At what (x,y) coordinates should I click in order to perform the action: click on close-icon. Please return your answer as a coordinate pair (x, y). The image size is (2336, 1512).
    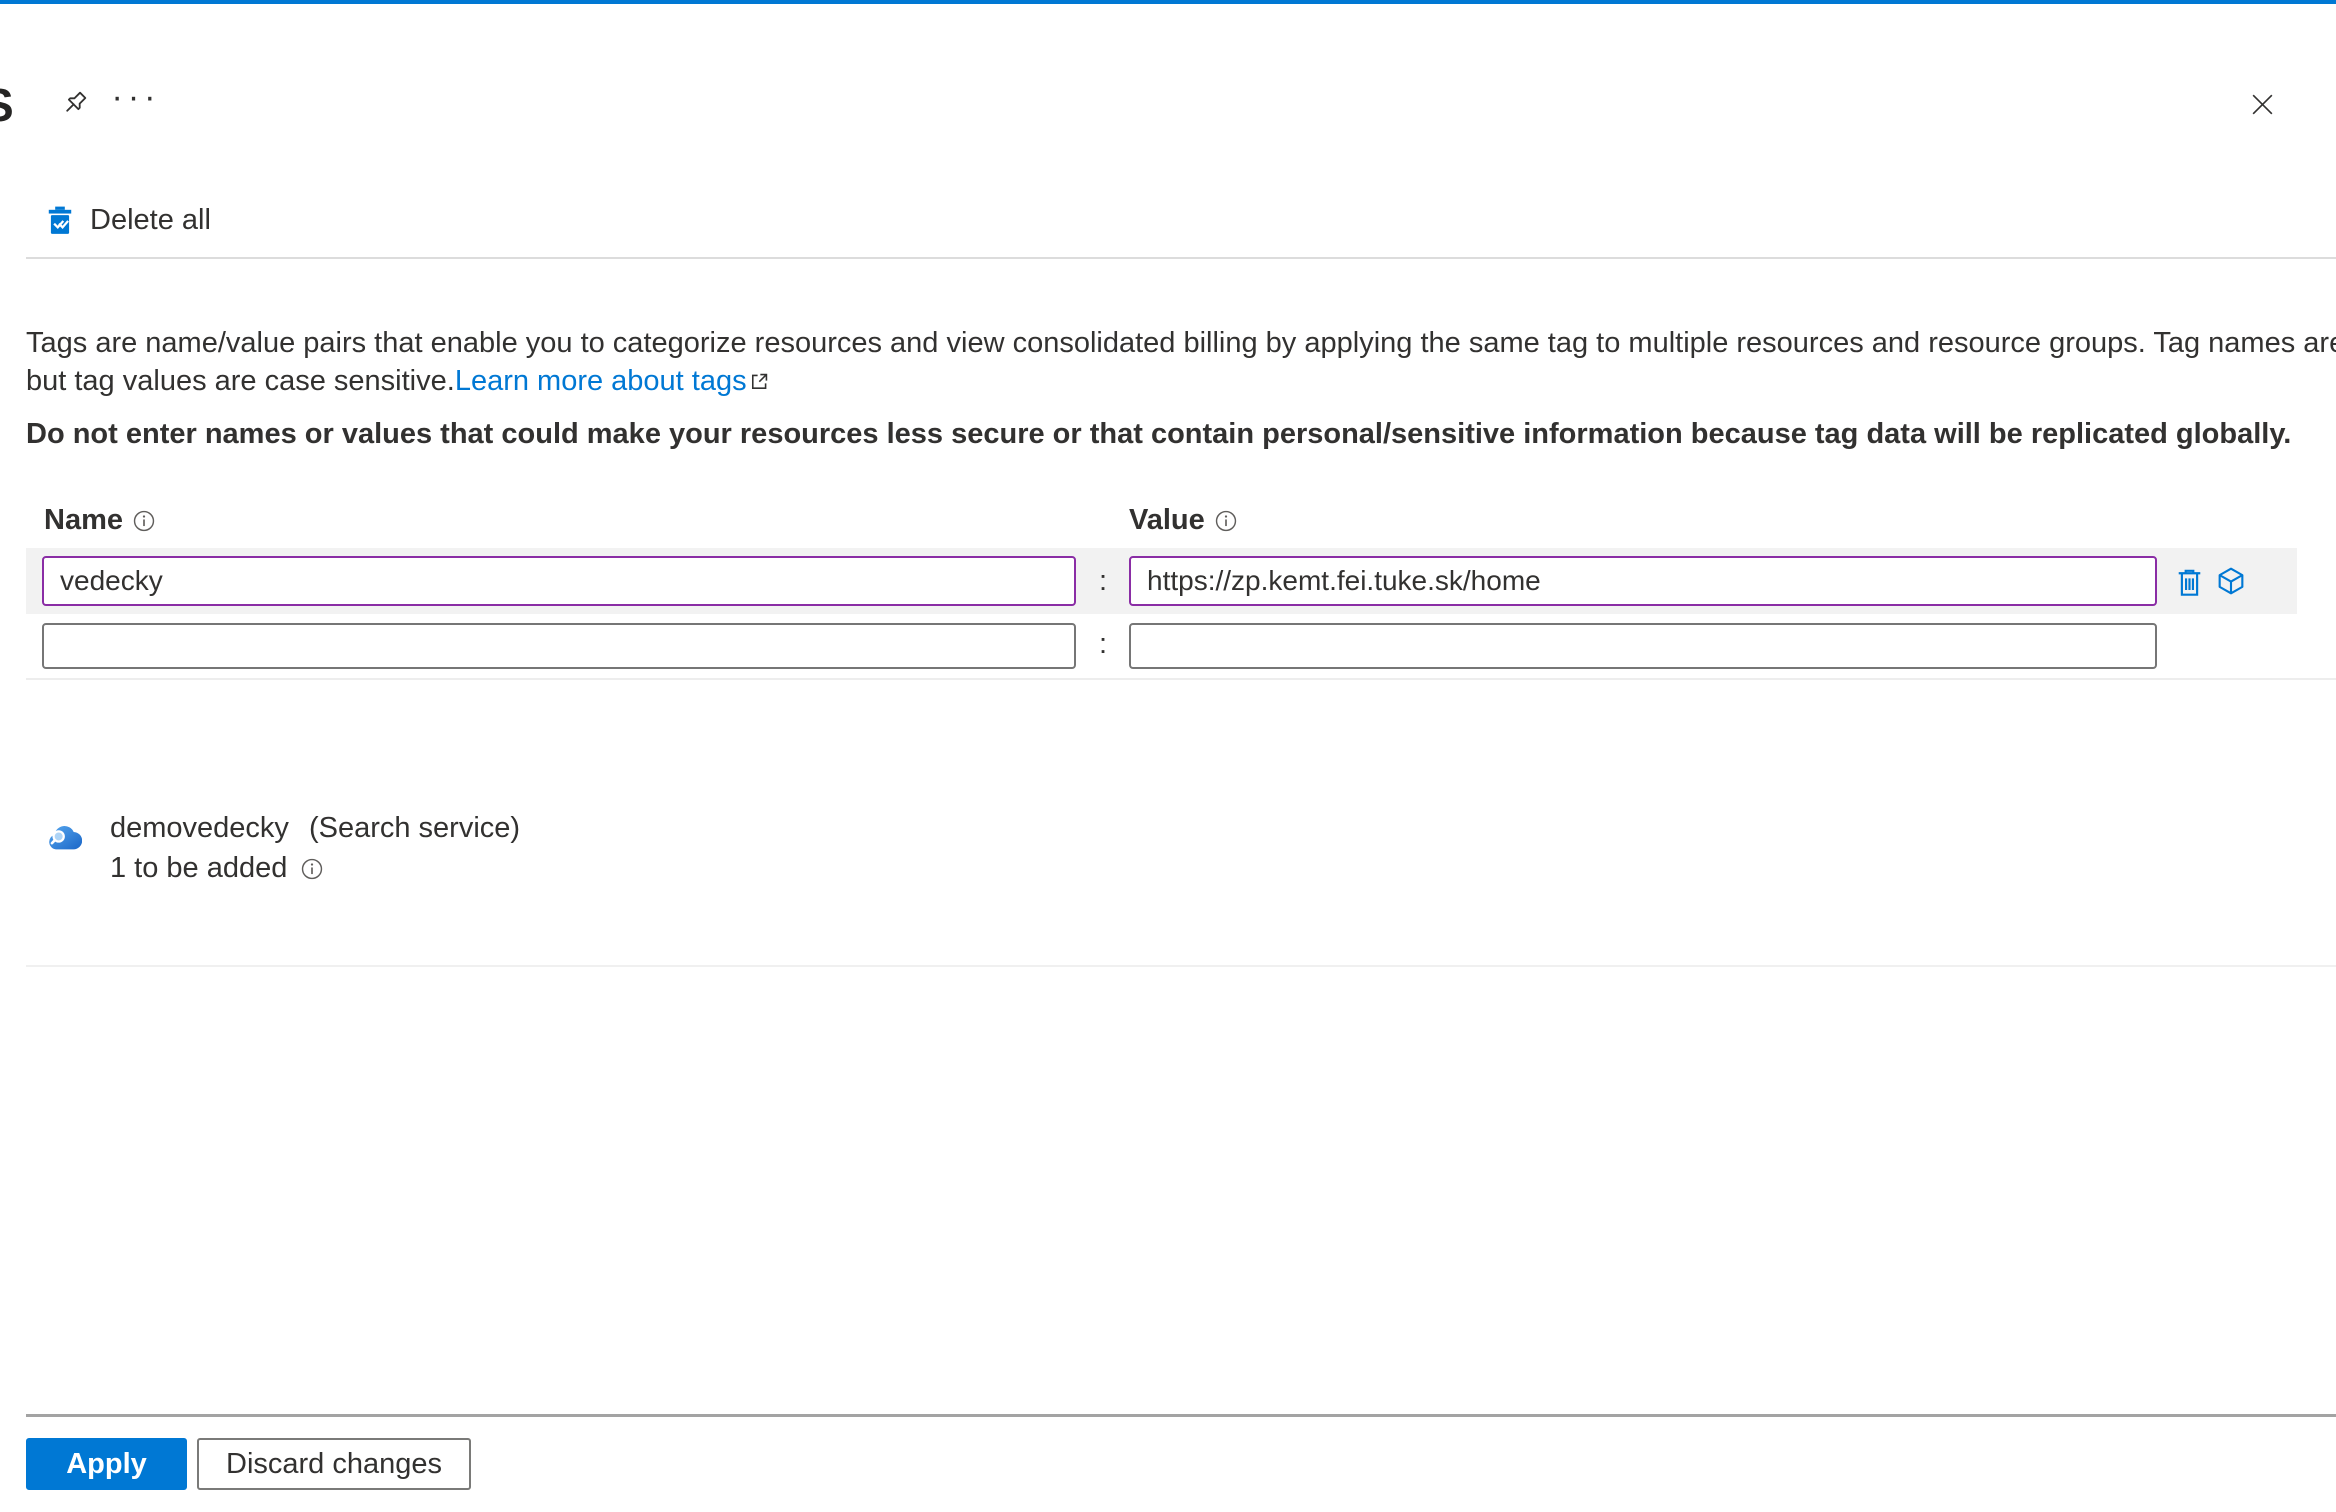
    Looking at the image, I should click on (2262, 104).